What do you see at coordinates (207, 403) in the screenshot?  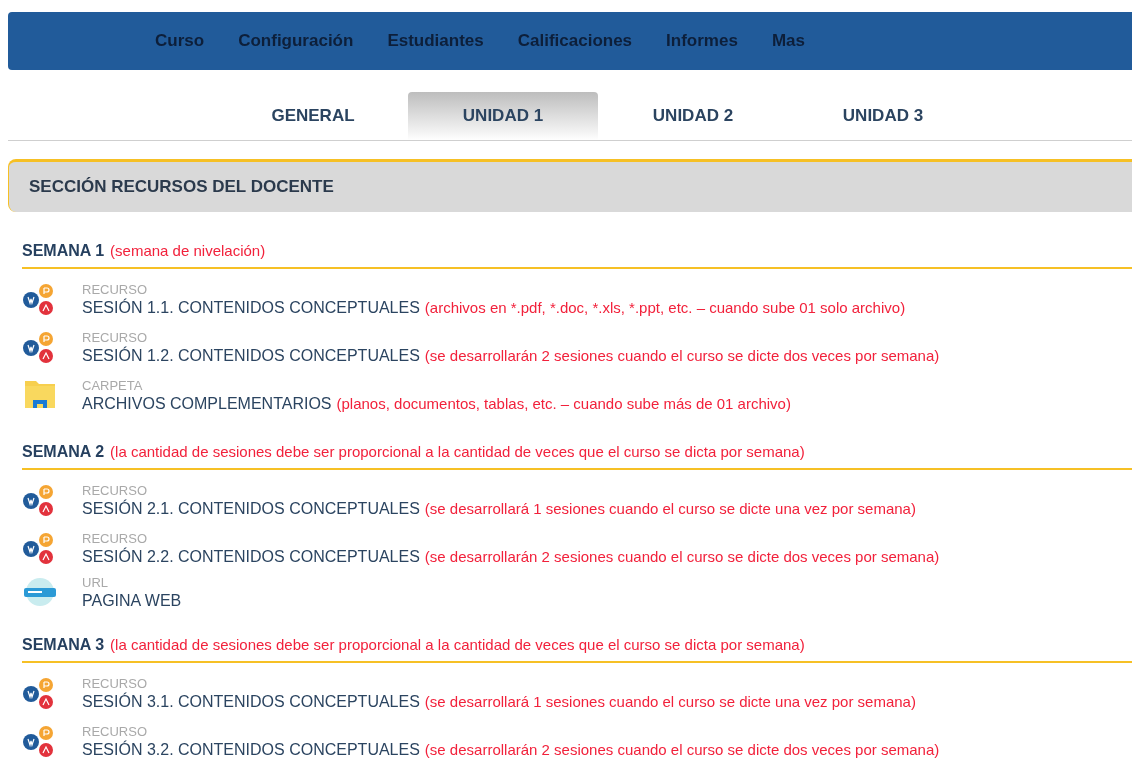 I see `resource-link: ARCHIVOS COMPLEMENTARIOS` at bounding box center [207, 403].